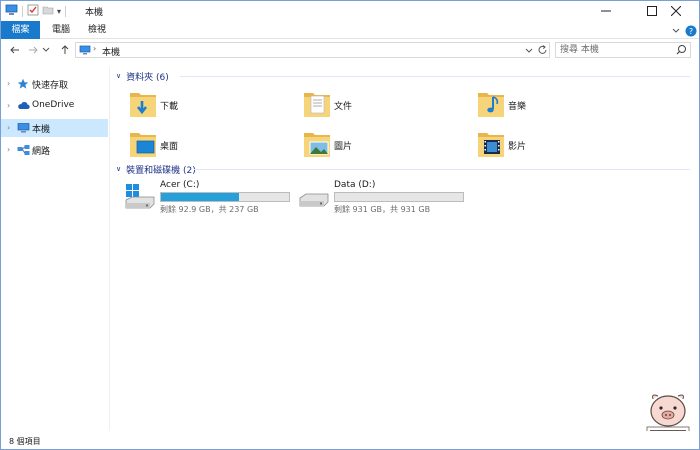  I want to click on tab-computer: 電腦, so click(61, 30).